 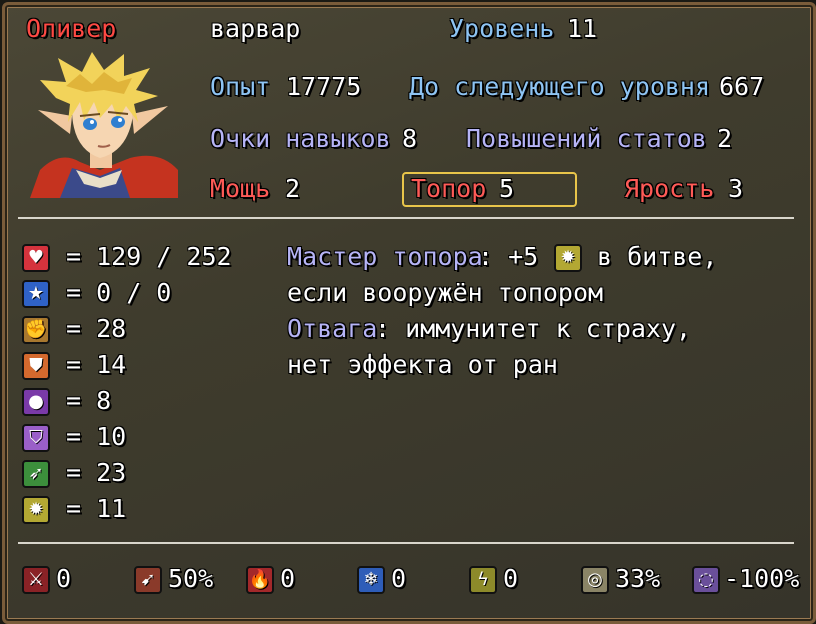 What do you see at coordinates (332, 328) in the screenshot?
I see `trait-courage-name: Отвага` at bounding box center [332, 328].